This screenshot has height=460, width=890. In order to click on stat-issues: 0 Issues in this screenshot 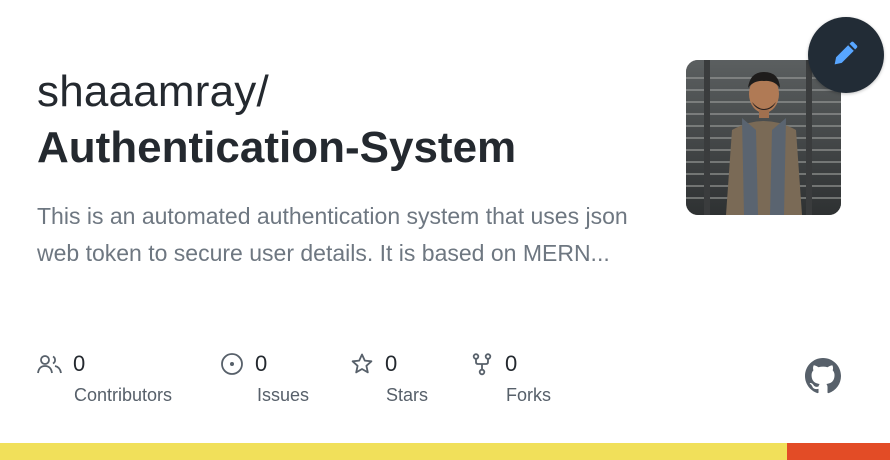, I will do `click(264, 377)`.